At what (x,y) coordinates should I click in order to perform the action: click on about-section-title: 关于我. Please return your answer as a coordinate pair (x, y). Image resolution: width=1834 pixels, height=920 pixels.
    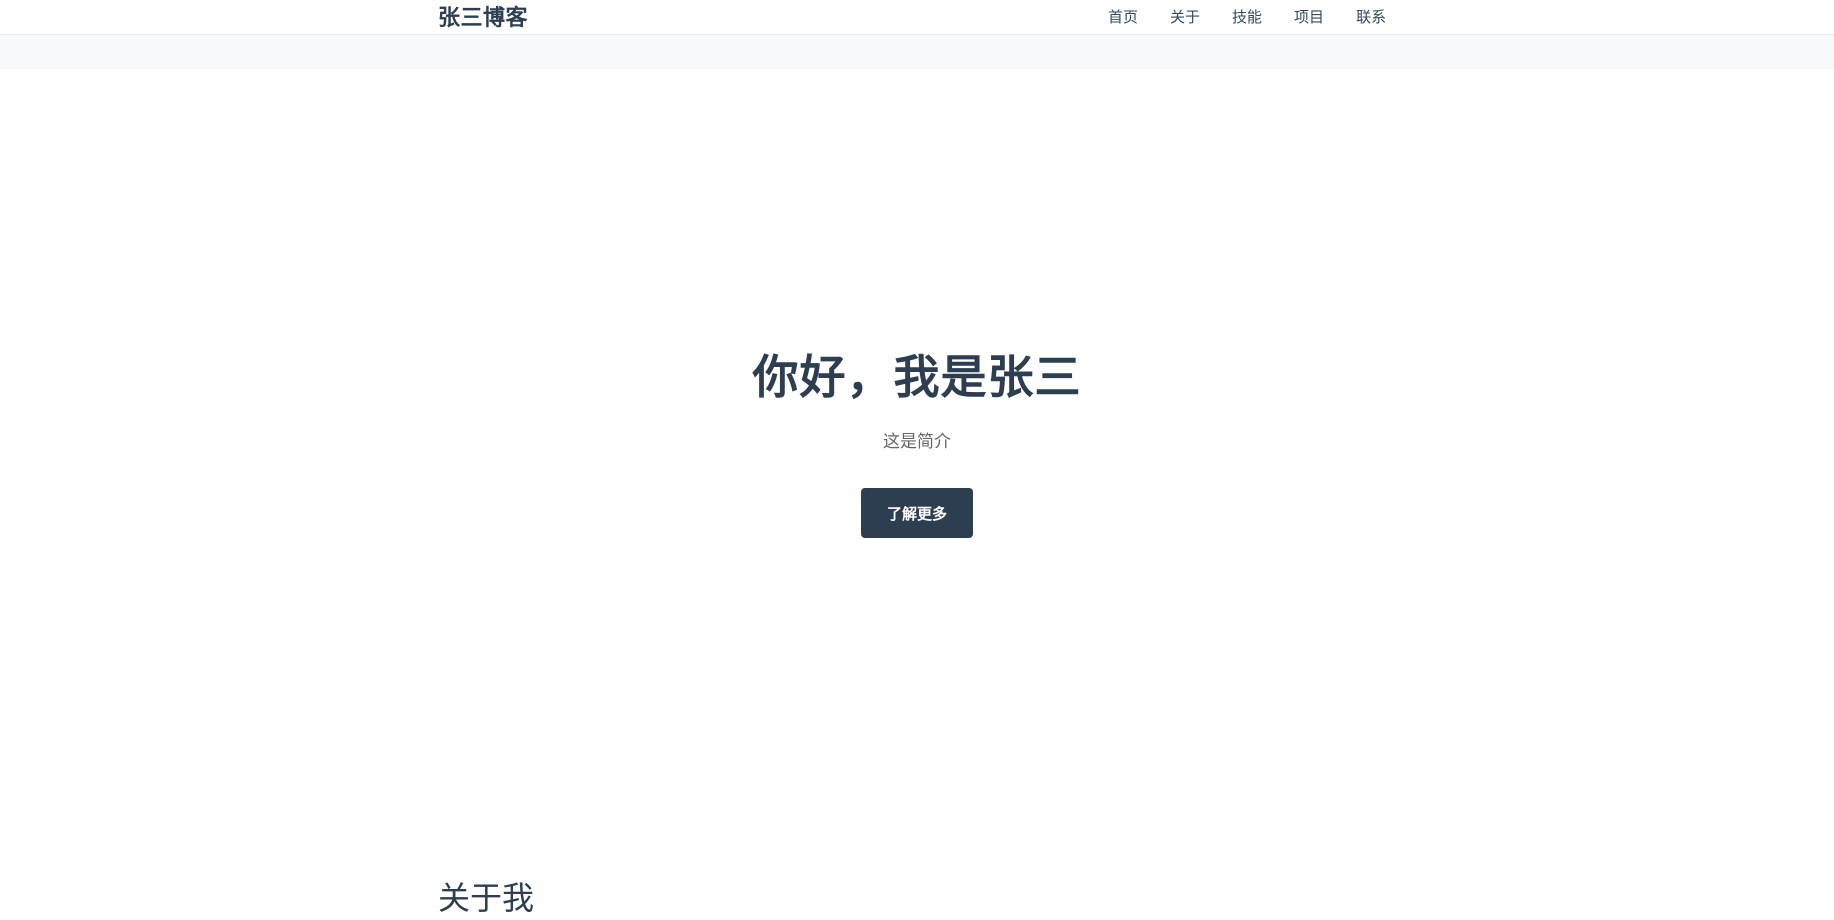
    Looking at the image, I should click on (486, 898).